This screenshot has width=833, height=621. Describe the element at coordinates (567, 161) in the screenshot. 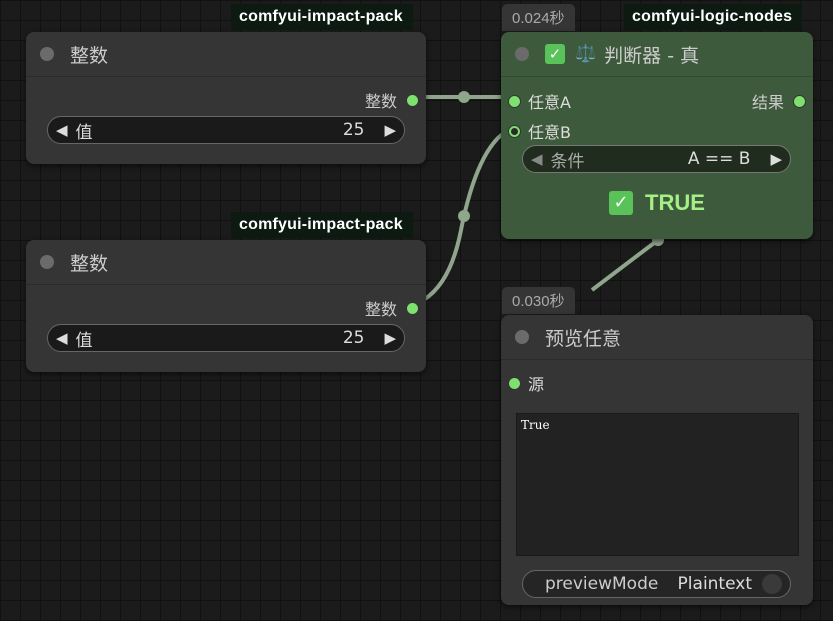

I see `widget-label: 条件` at that location.